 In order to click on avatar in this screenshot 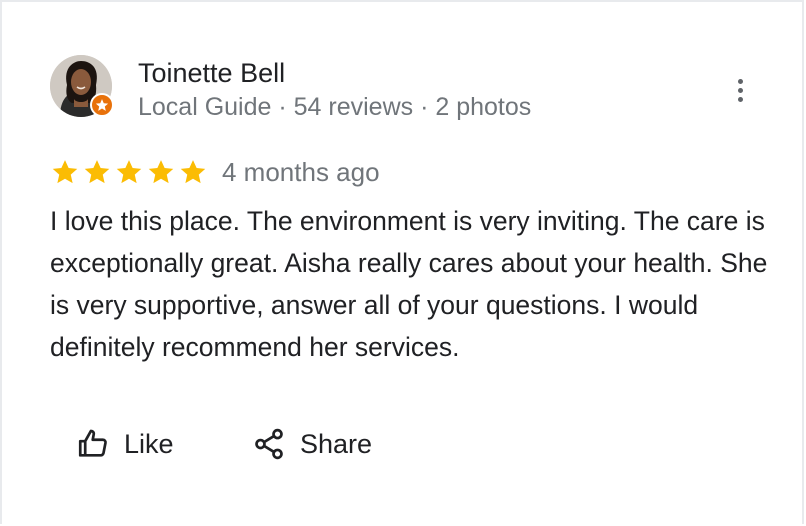, I will do `click(82, 86)`.